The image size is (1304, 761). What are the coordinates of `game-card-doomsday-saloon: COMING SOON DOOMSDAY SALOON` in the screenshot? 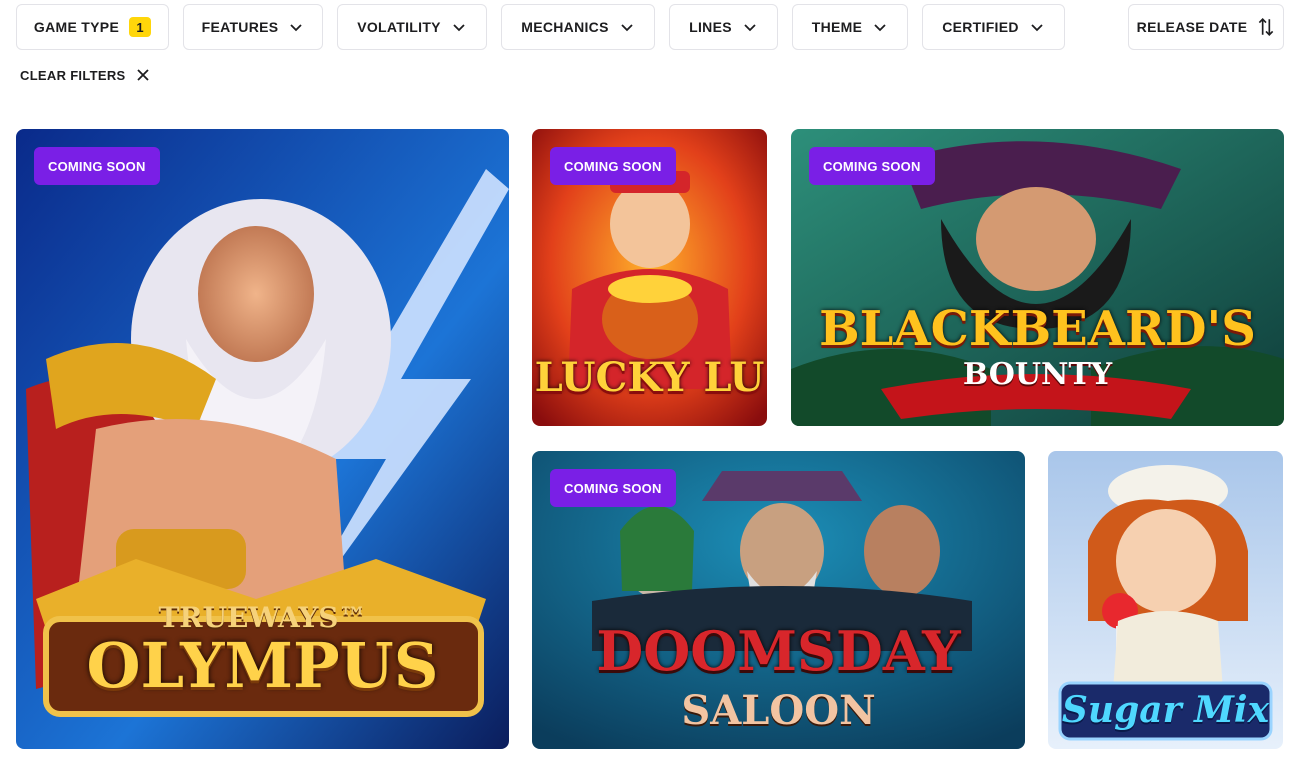 It's located at (778, 600).